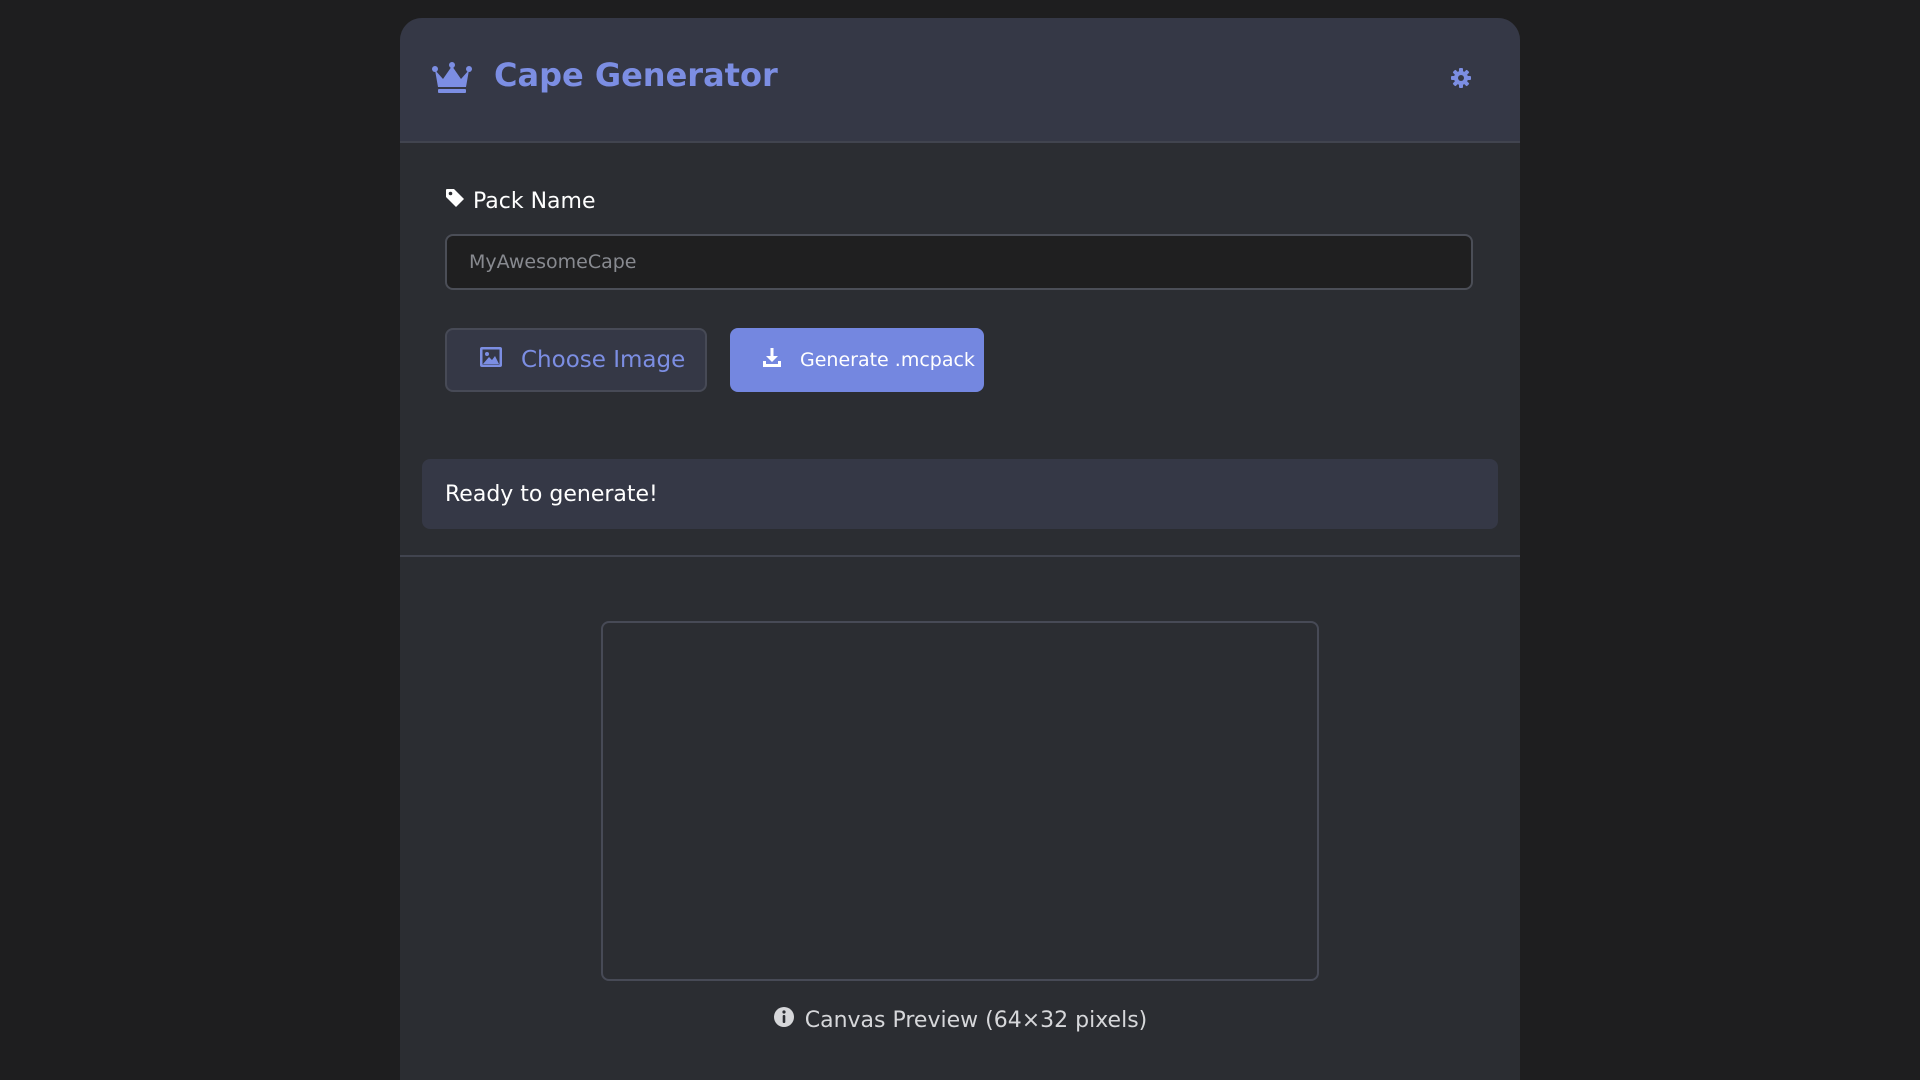 The height and width of the screenshot is (1080, 1920). I want to click on tag-icon, so click(455, 201).